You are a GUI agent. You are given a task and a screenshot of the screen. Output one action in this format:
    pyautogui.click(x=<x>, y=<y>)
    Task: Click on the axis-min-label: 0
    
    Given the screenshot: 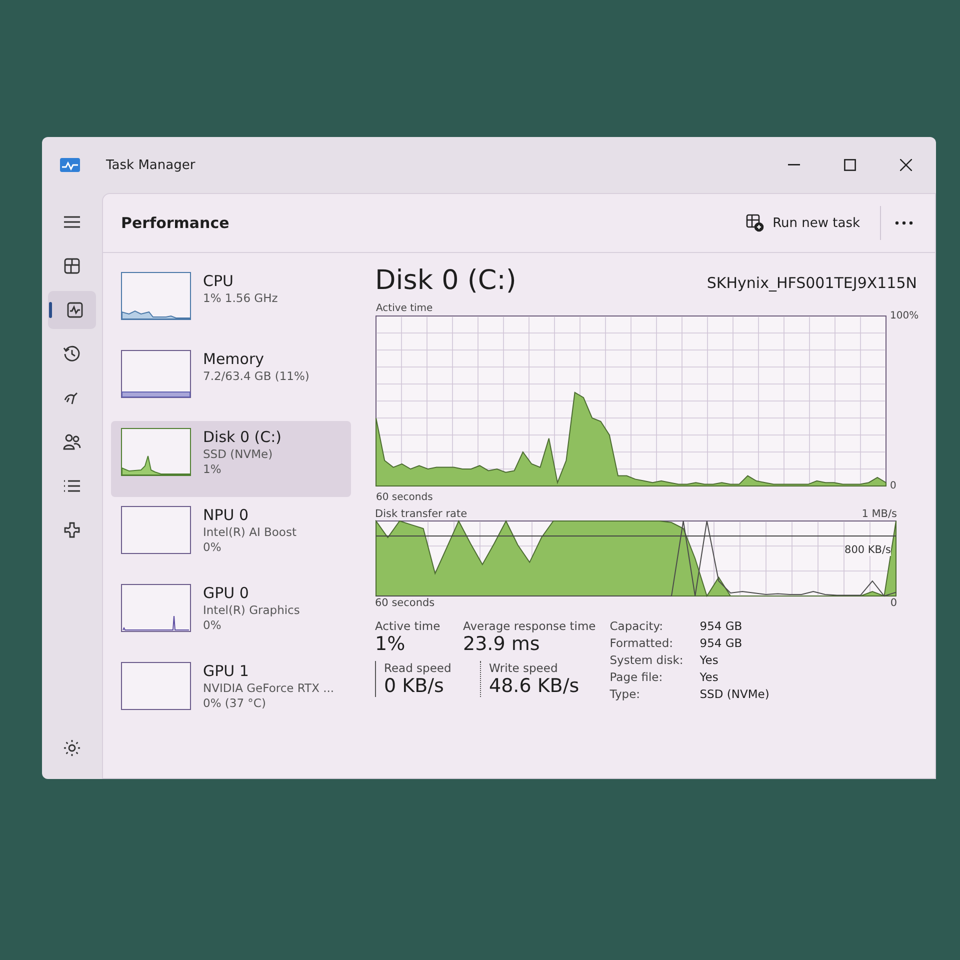 What is the action you would take?
    pyautogui.click(x=893, y=603)
    